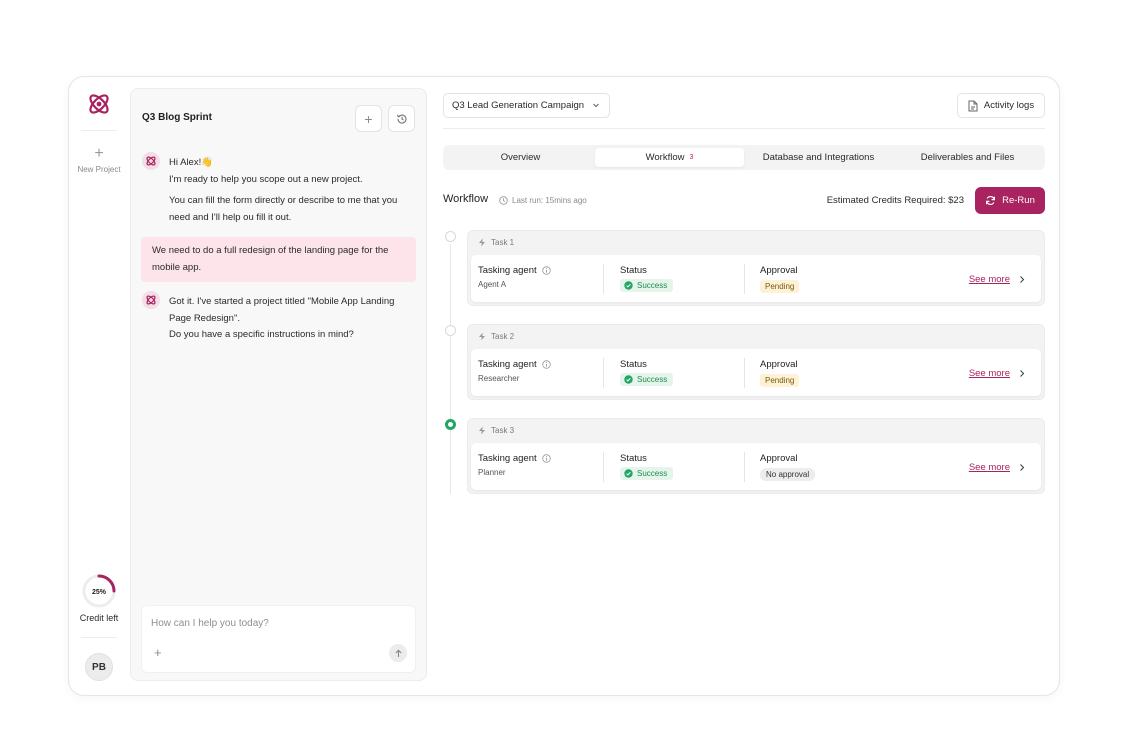 Image resolution: width=1128 pixels, height=736 pixels. I want to click on task-name-label: Task 2, so click(503, 336).